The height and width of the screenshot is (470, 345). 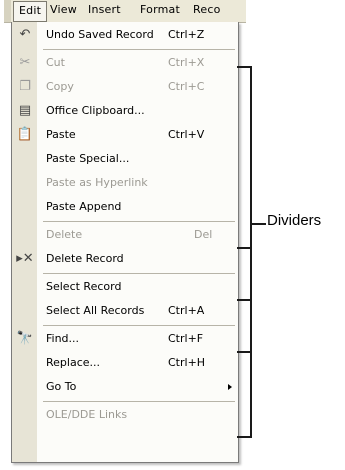 I want to click on find-icon: 🔭, so click(x=25, y=338).